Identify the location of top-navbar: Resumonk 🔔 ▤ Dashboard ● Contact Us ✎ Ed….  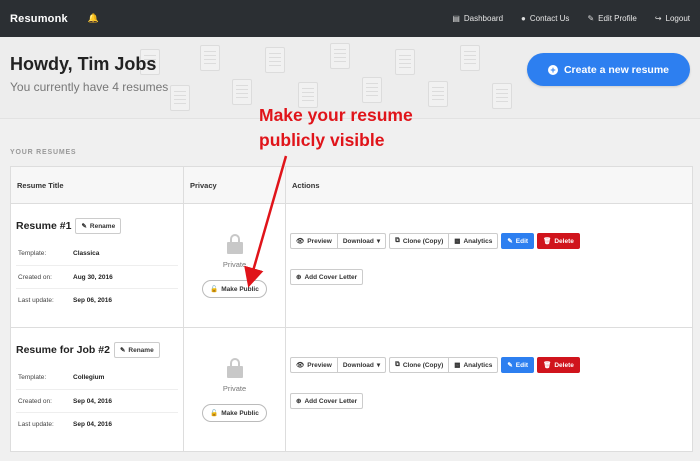
(350, 18).